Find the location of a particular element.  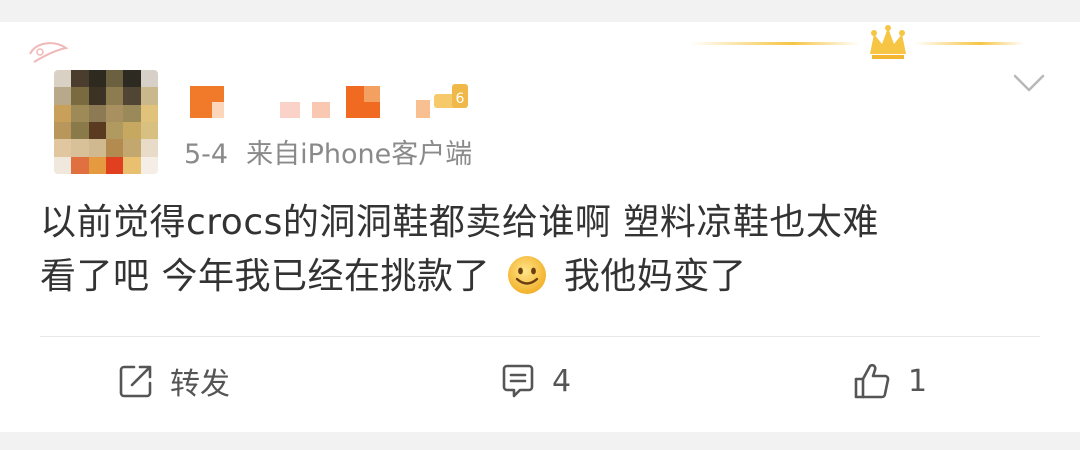

thumbs-up-icon is located at coordinates (872, 381).